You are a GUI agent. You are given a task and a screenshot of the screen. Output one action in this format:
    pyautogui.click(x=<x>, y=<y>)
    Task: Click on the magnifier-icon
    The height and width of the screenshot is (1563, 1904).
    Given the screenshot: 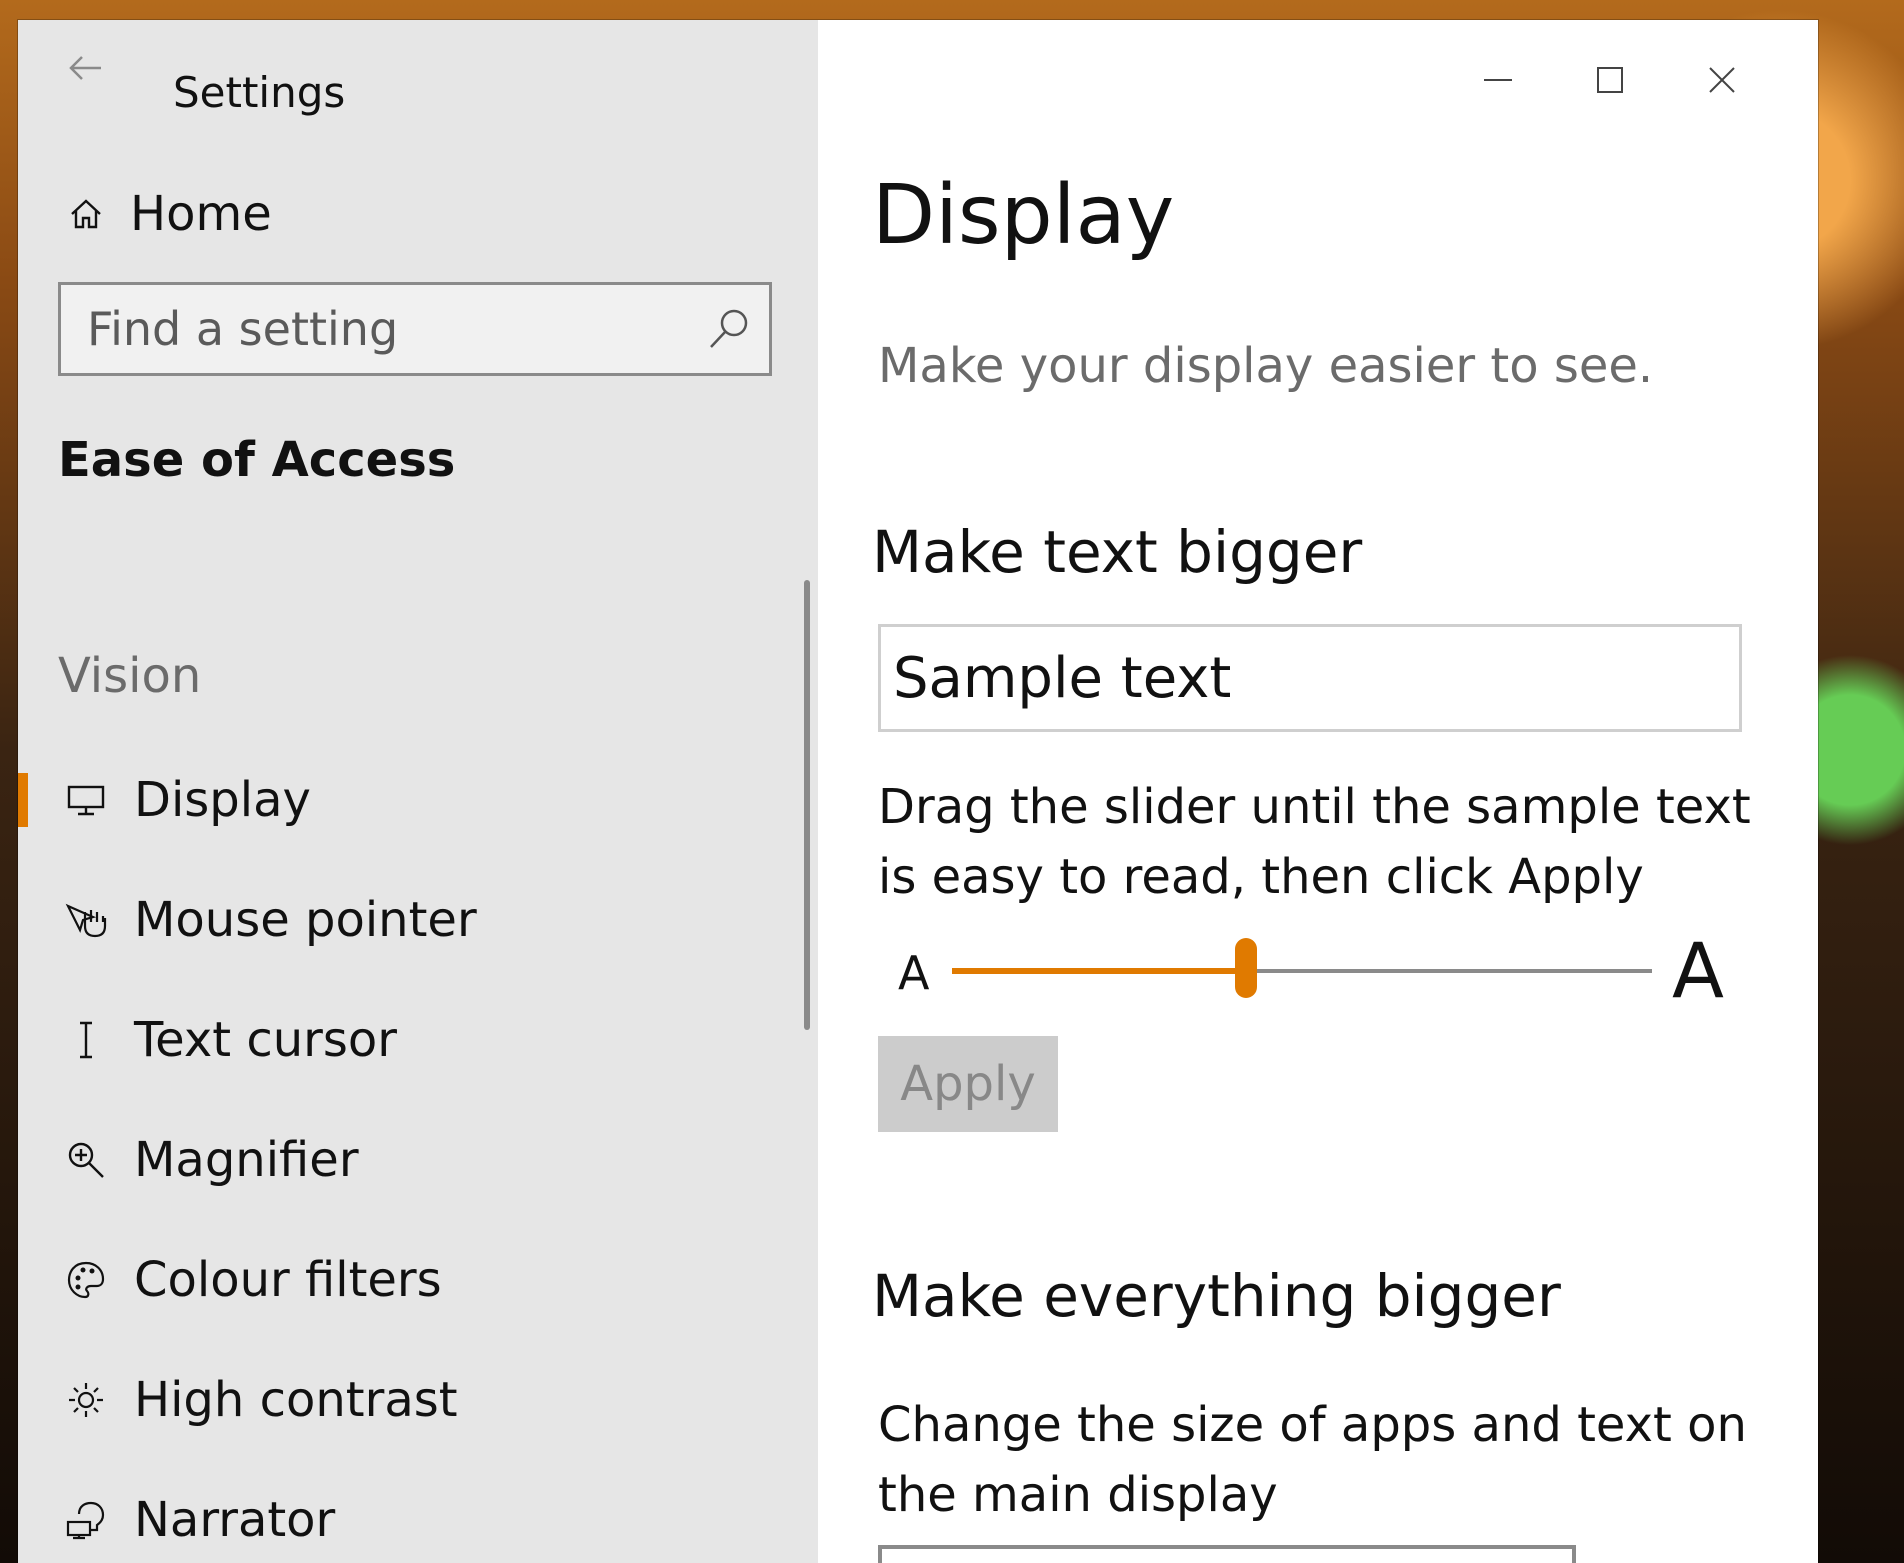 What is the action you would take?
    pyautogui.click(x=86, y=1160)
    